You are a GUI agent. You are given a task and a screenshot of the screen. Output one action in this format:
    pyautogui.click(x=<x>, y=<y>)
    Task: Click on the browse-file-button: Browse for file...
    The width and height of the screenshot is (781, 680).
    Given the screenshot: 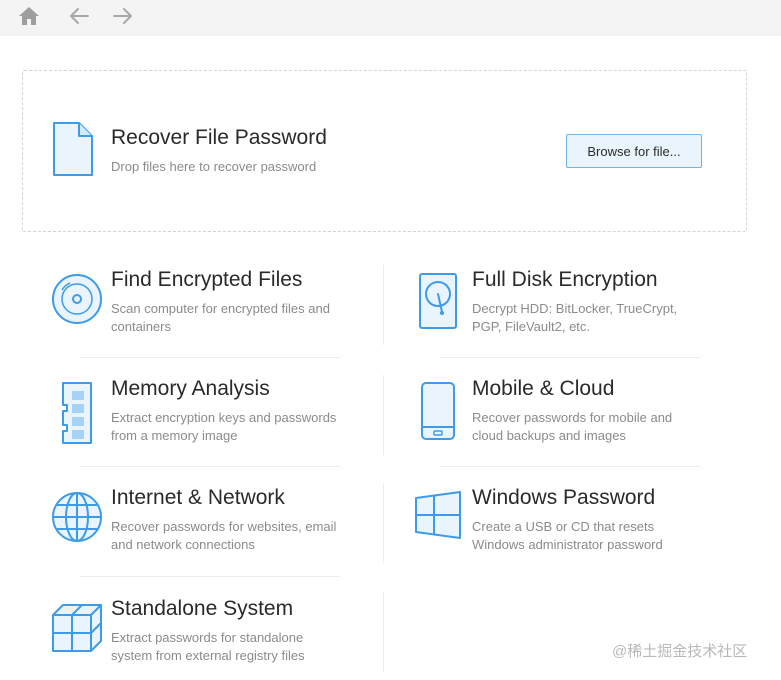 What is the action you would take?
    pyautogui.click(x=634, y=151)
    